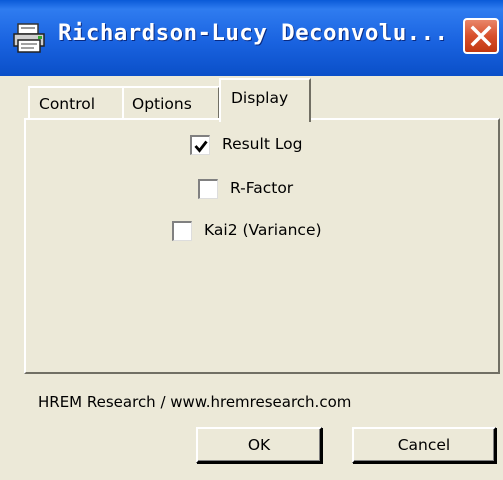  I want to click on close-button, so click(481, 36).